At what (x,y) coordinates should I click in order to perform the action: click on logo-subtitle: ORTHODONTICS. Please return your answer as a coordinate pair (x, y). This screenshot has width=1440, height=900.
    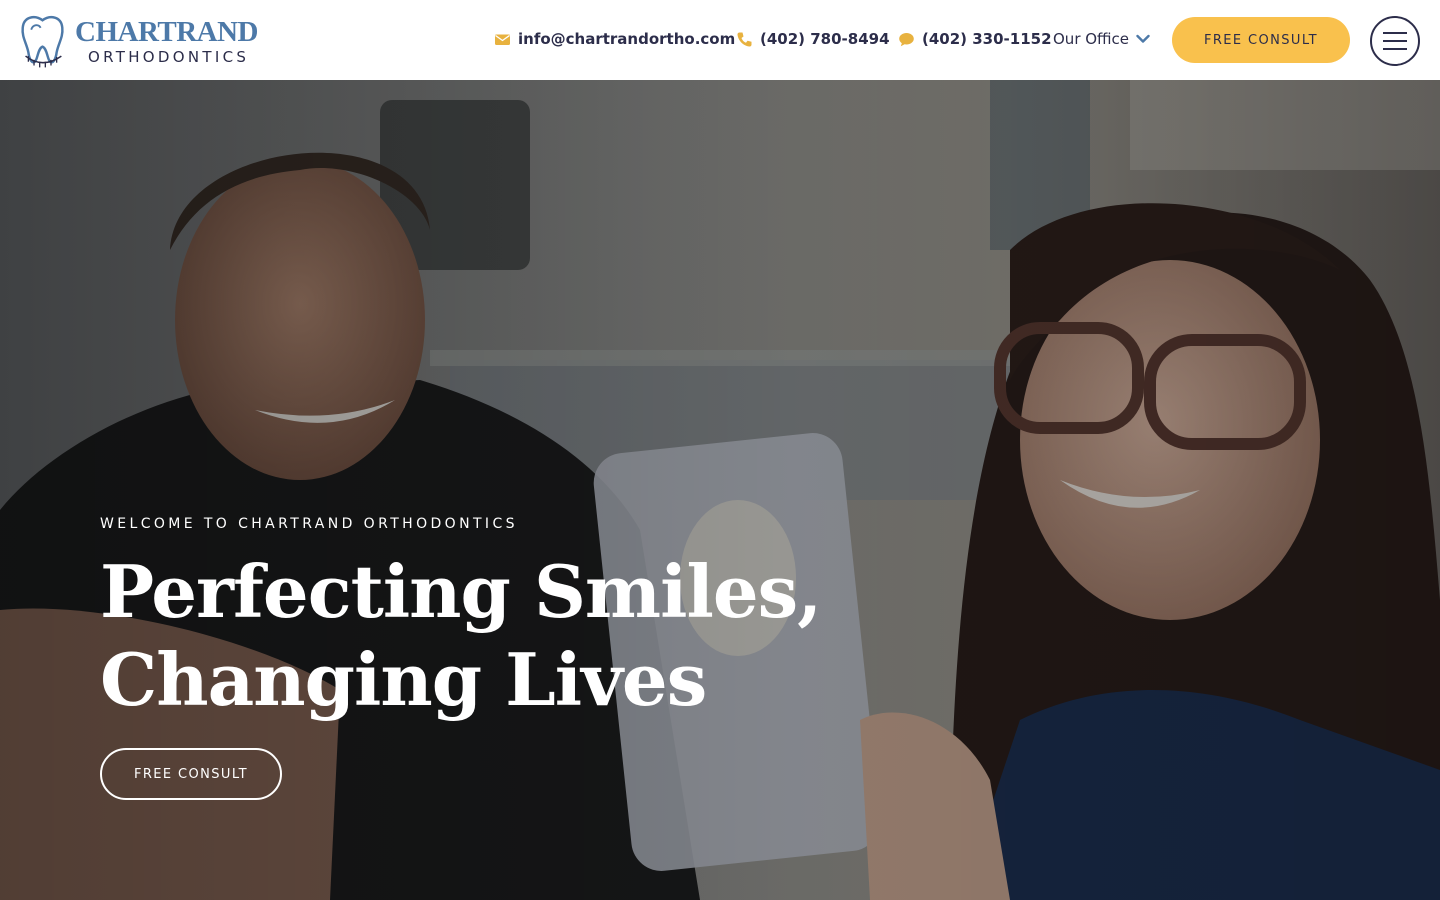
    Looking at the image, I should click on (169, 56).